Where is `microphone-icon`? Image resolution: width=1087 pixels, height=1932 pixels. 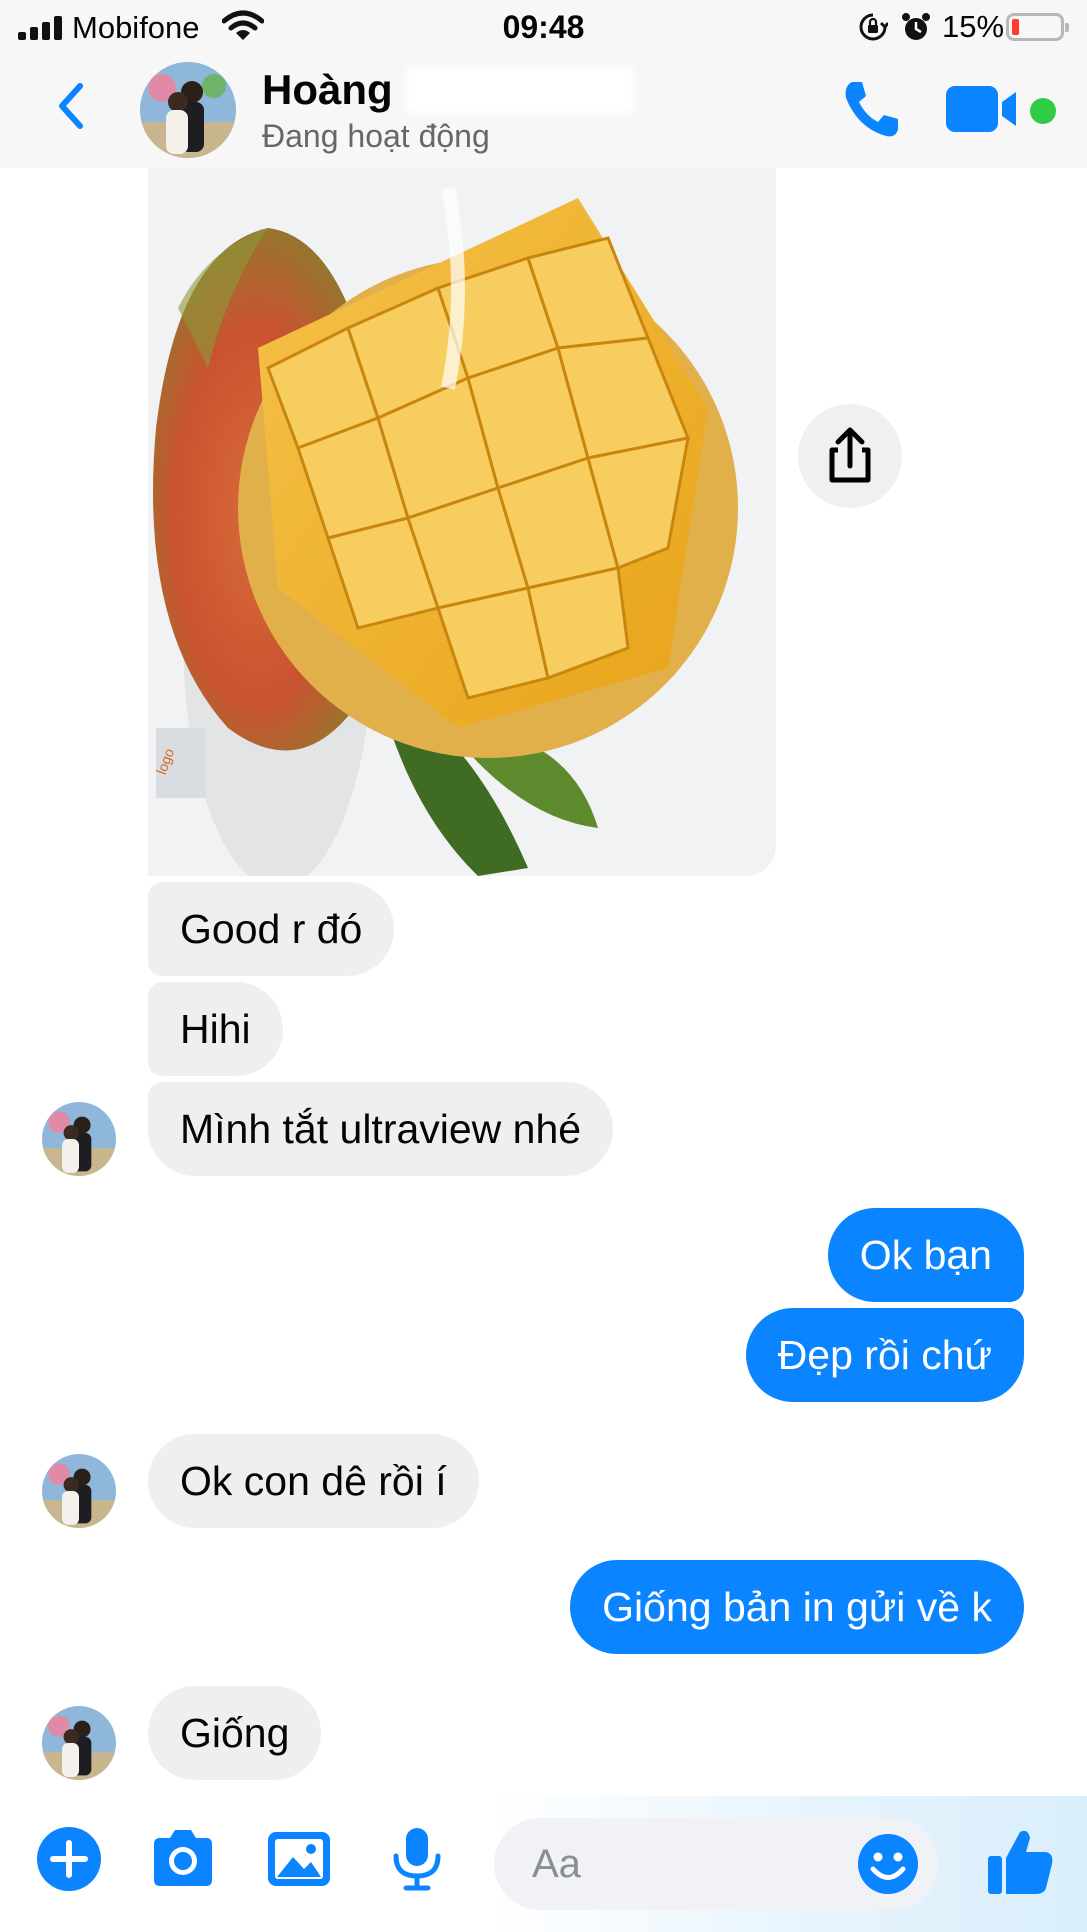
microphone-icon is located at coordinates (417, 1859).